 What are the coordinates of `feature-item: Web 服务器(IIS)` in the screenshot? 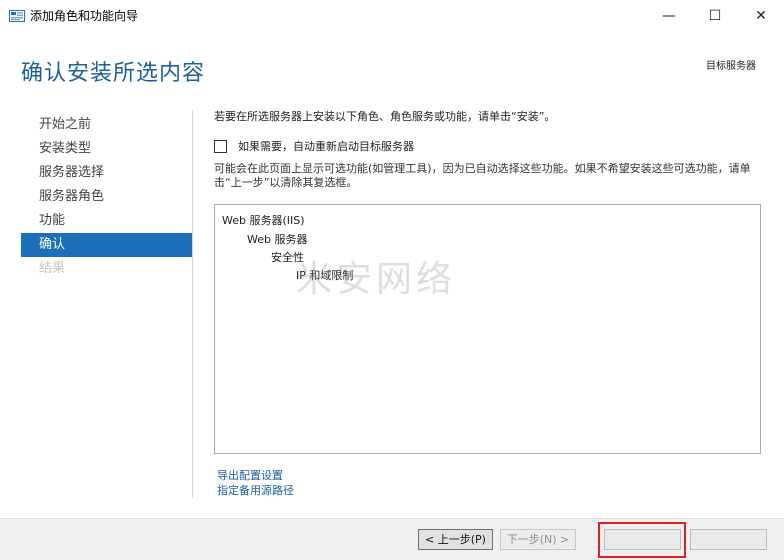 It's located at (263, 220).